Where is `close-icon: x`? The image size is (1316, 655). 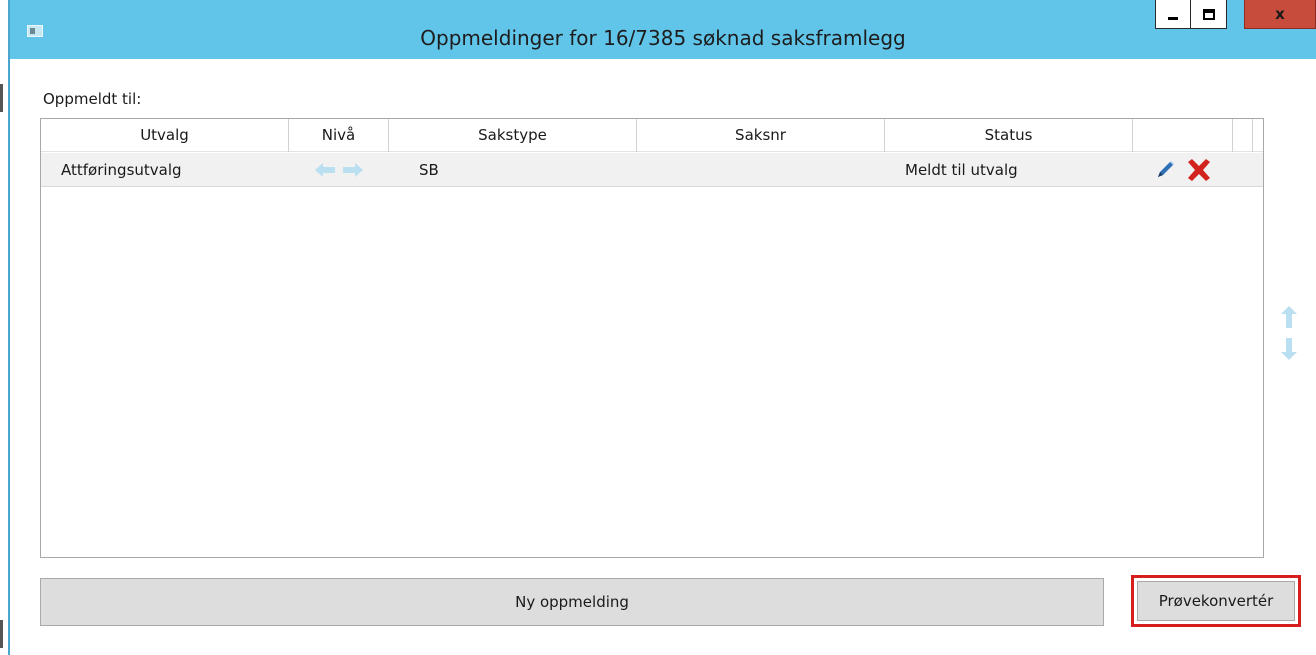 close-icon: x is located at coordinates (1280, 14).